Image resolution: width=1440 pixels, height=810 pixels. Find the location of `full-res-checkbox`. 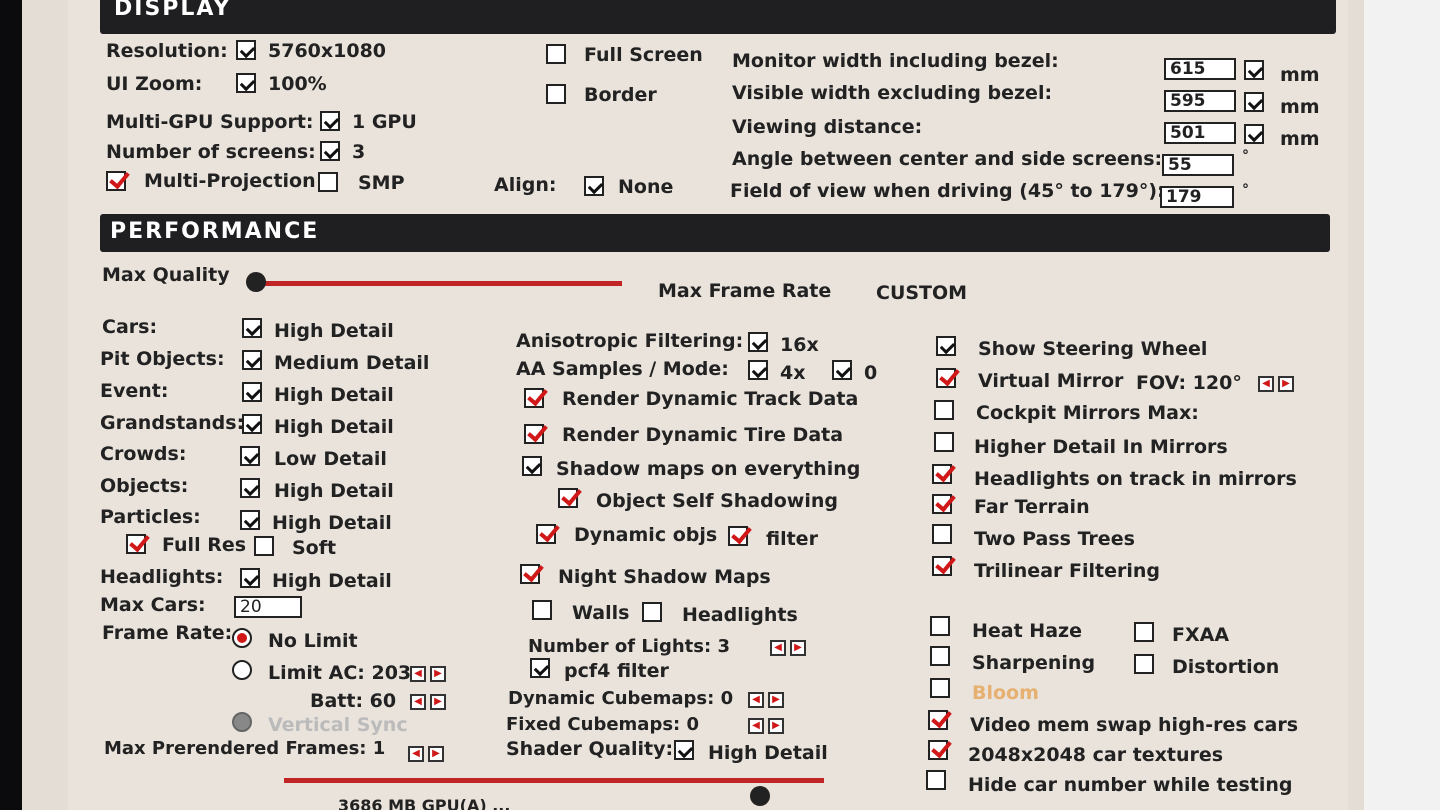

full-res-checkbox is located at coordinates (136, 544).